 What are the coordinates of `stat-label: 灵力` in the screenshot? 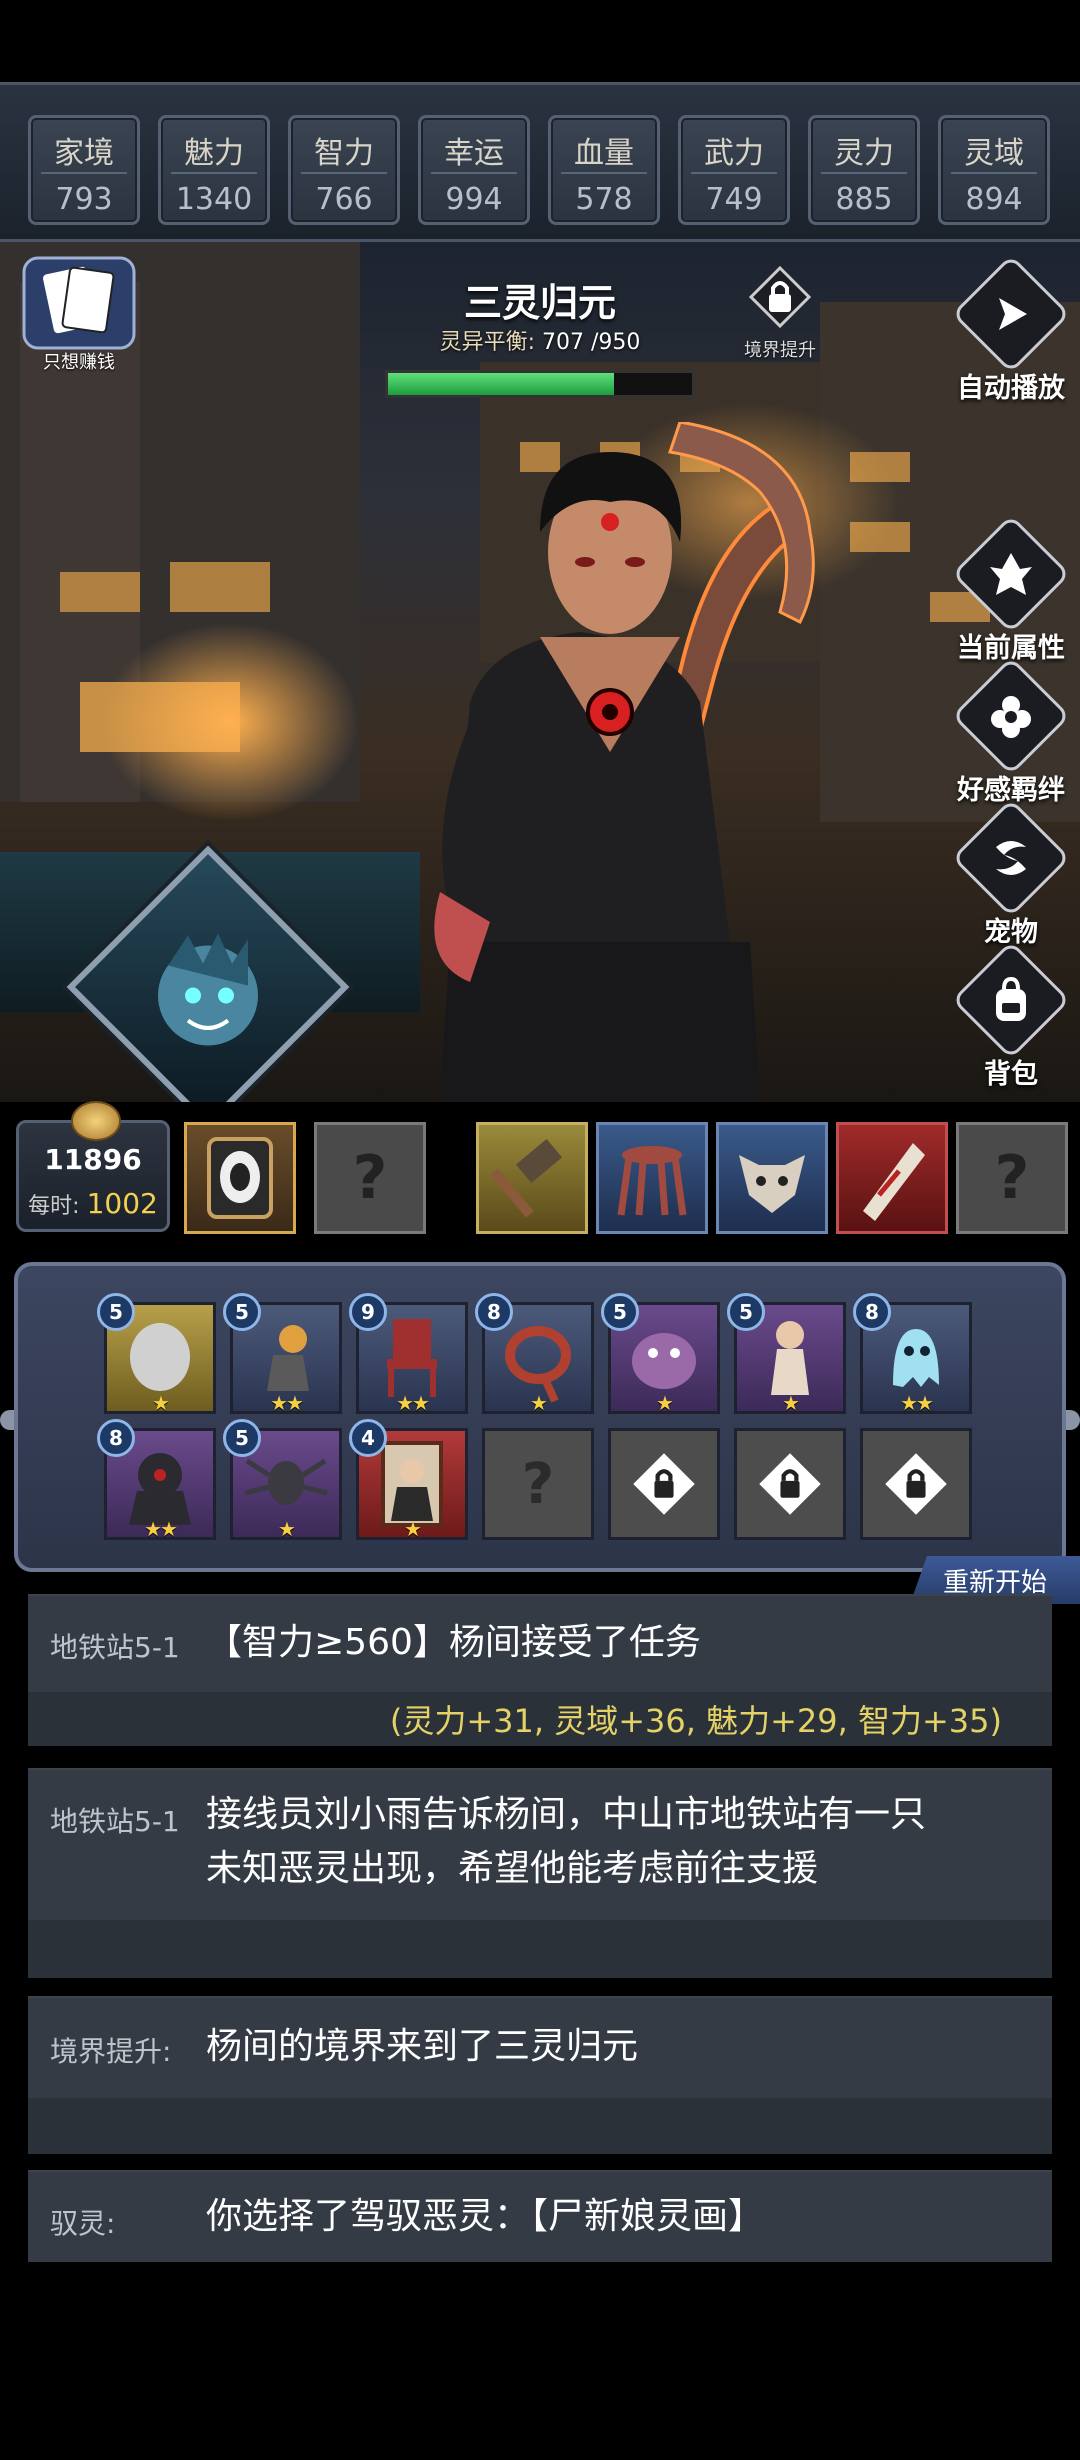 It's located at (864, 153).